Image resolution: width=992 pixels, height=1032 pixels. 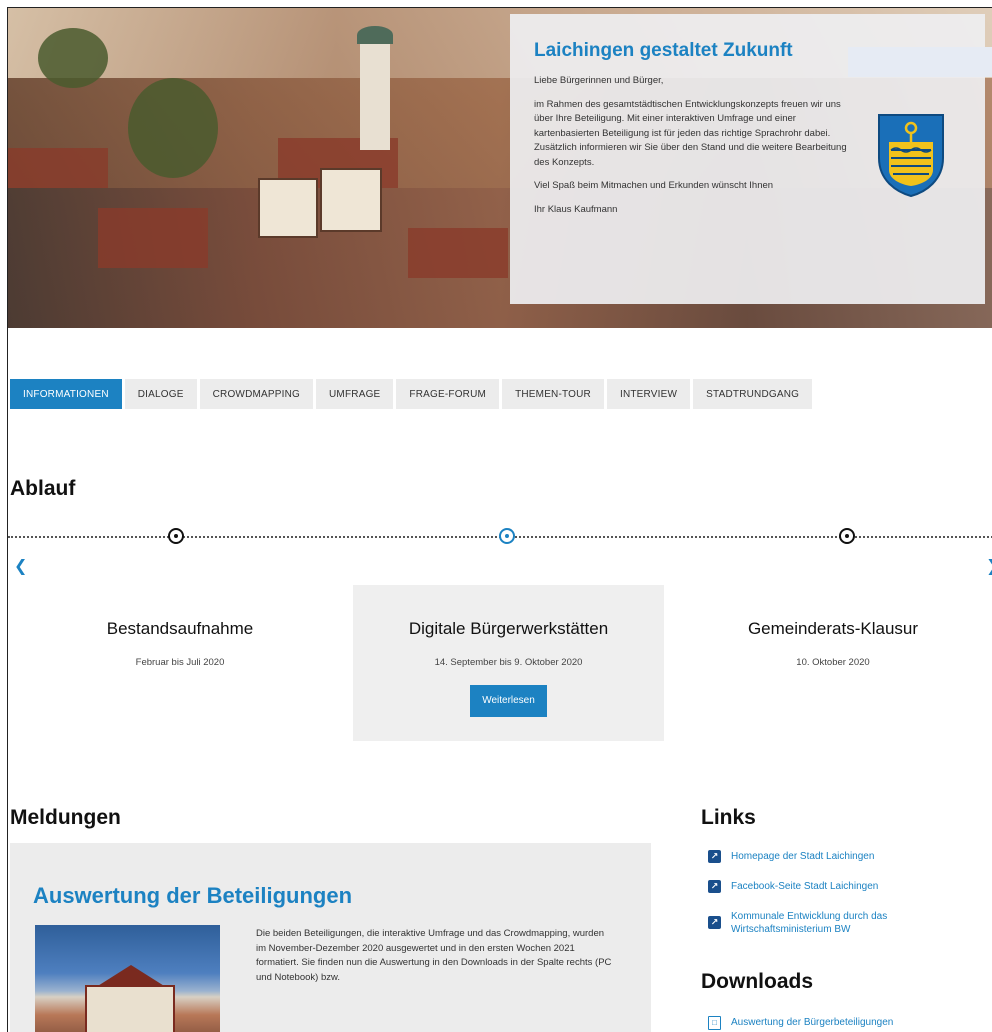 I want to click on tab-informationen: INFORMATIONEN, so click(x=66, y=394).